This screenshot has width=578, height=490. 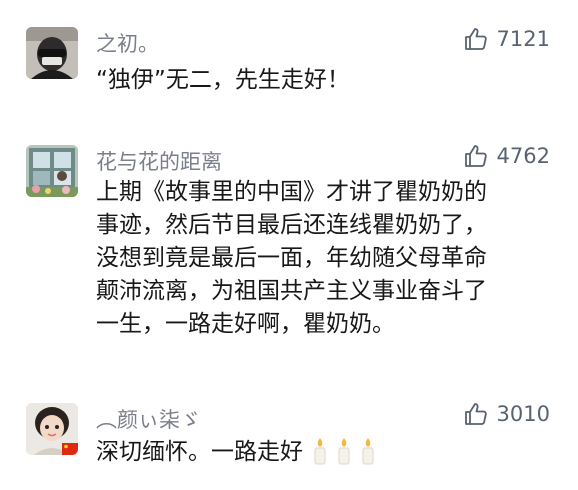 What do you see at coordinates (148, 419) in the screenshot?
I see `username: ︵颜ぃ柒ゞ` at bounding box center [148, 419].